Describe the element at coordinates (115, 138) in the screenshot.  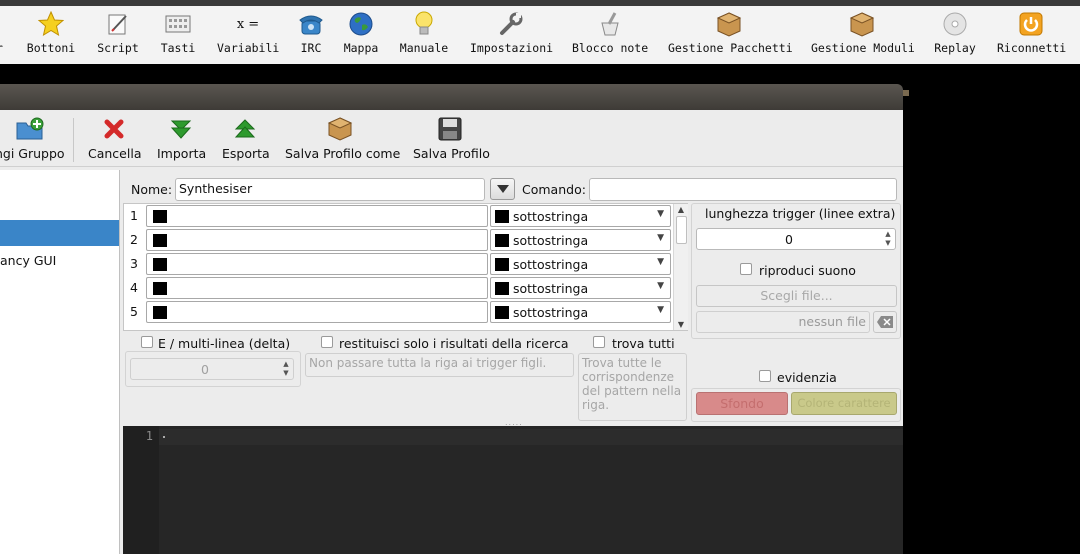
I see `delete-button: Cancella` at that location.